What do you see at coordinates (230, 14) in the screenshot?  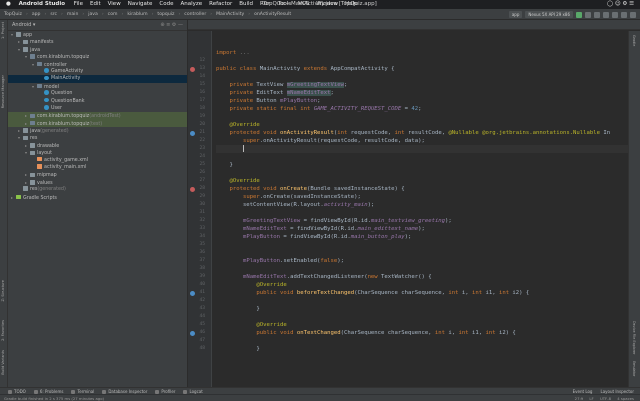 I see `breadcrumb-item: MainActivity` at bounding box center [230, 14].